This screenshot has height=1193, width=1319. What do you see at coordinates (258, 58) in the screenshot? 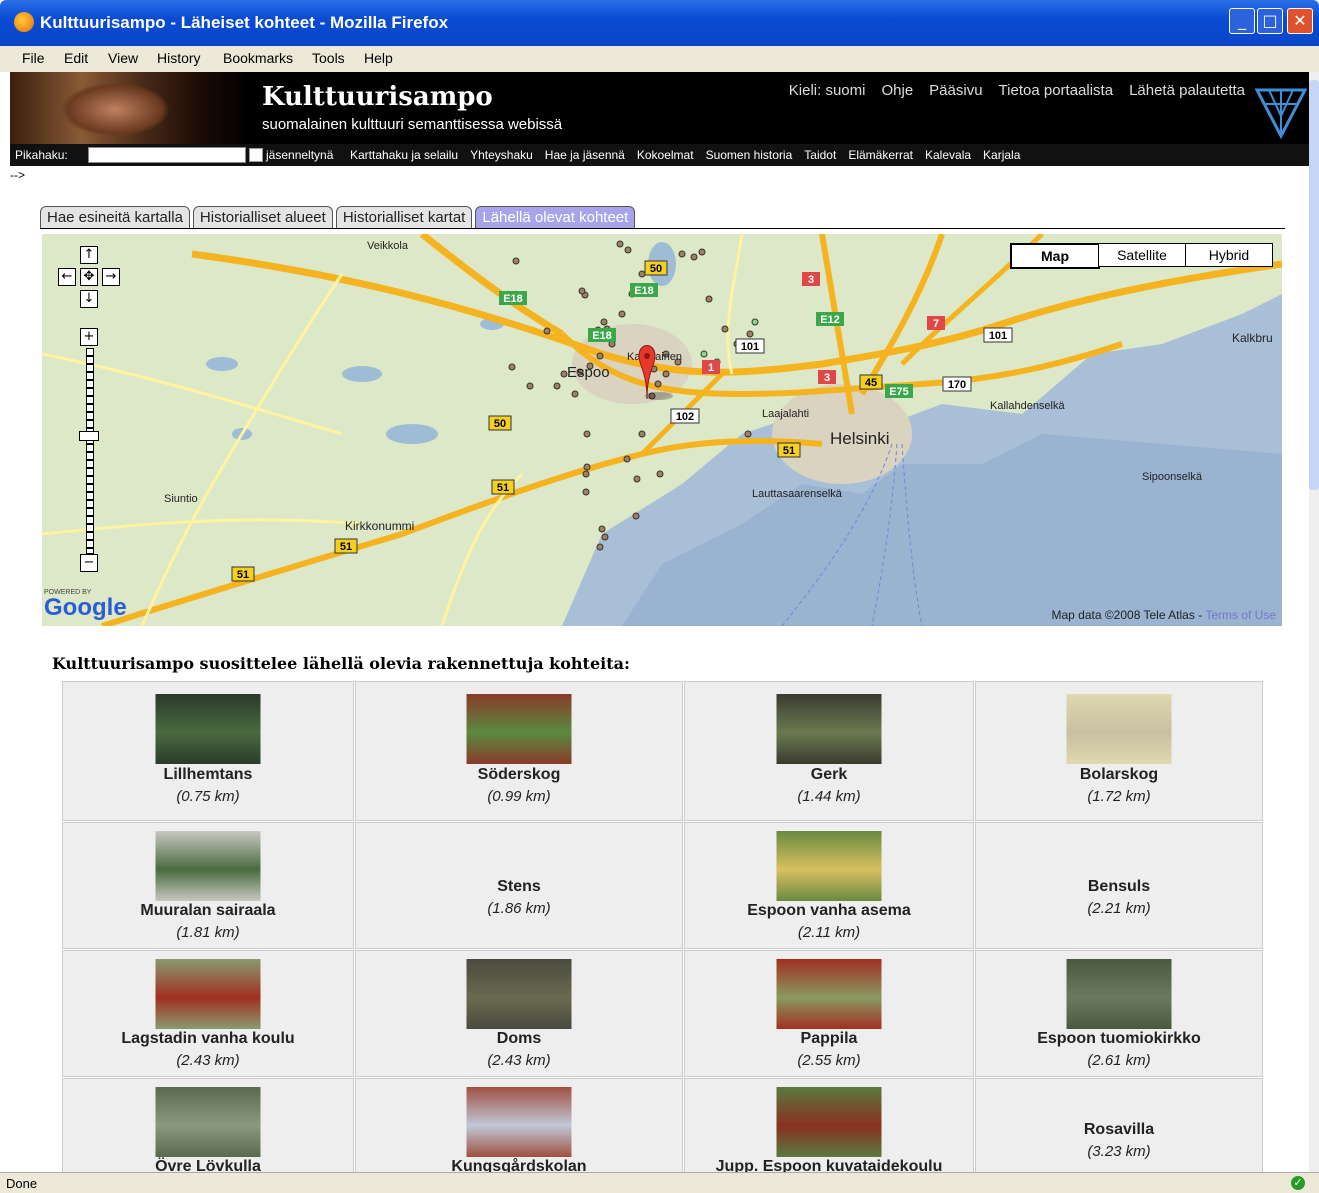
I see `menu-bookmarks: Bookmarks` at bounding box center [258, 58].